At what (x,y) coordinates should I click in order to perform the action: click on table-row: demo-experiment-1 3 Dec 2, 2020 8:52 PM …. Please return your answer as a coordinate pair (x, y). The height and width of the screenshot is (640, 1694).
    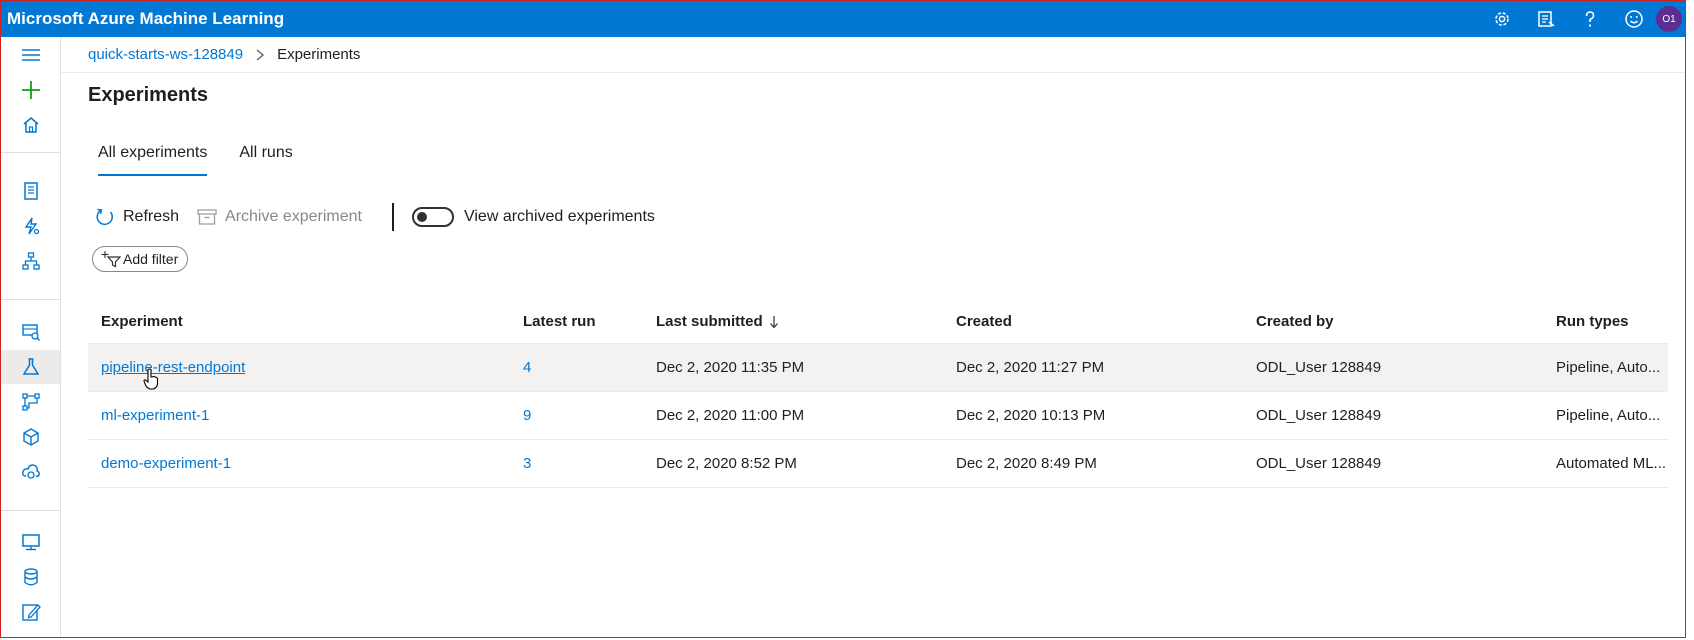
    Looking at the image, I should click on (878, 464).